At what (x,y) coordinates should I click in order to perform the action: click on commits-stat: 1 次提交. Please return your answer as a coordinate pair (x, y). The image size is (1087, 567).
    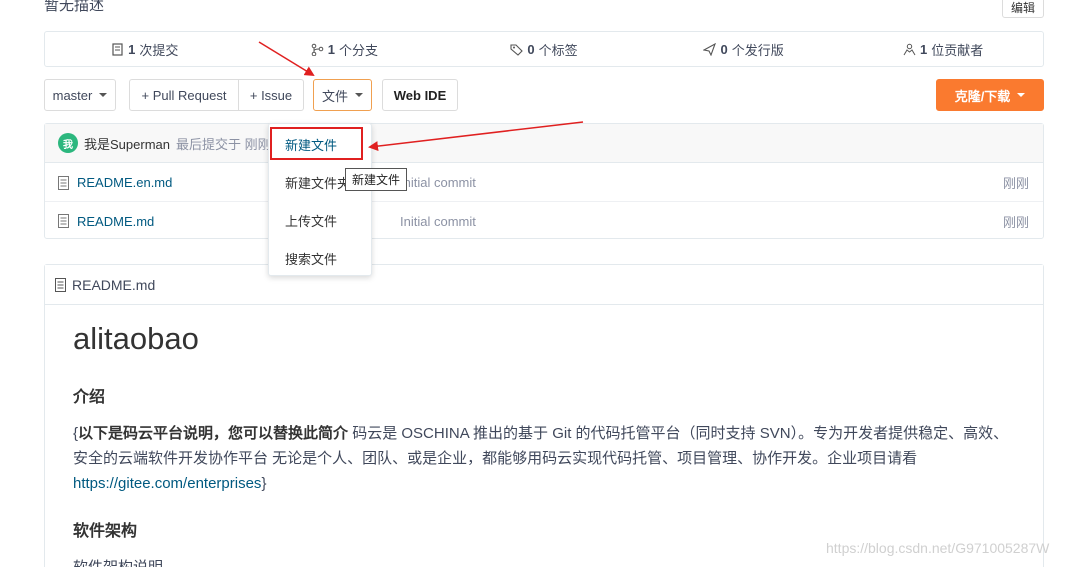
    Looking at the image, I should click on (145, 49).